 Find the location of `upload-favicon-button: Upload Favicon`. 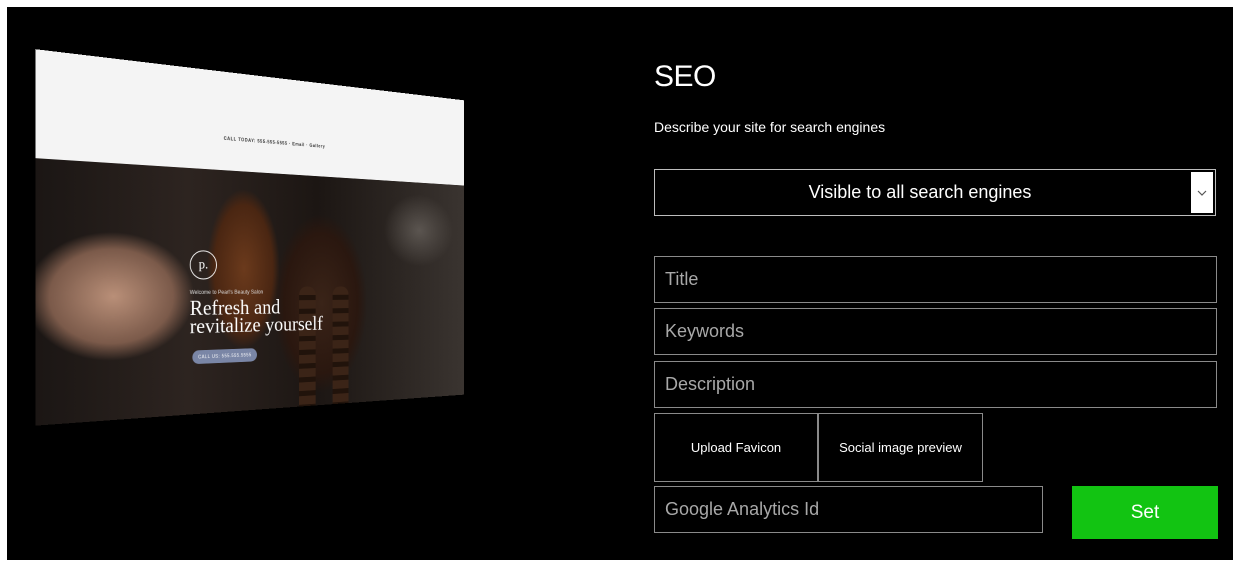

upload-favicon-button: Upload Favicon is located at coordinates (736, 447).